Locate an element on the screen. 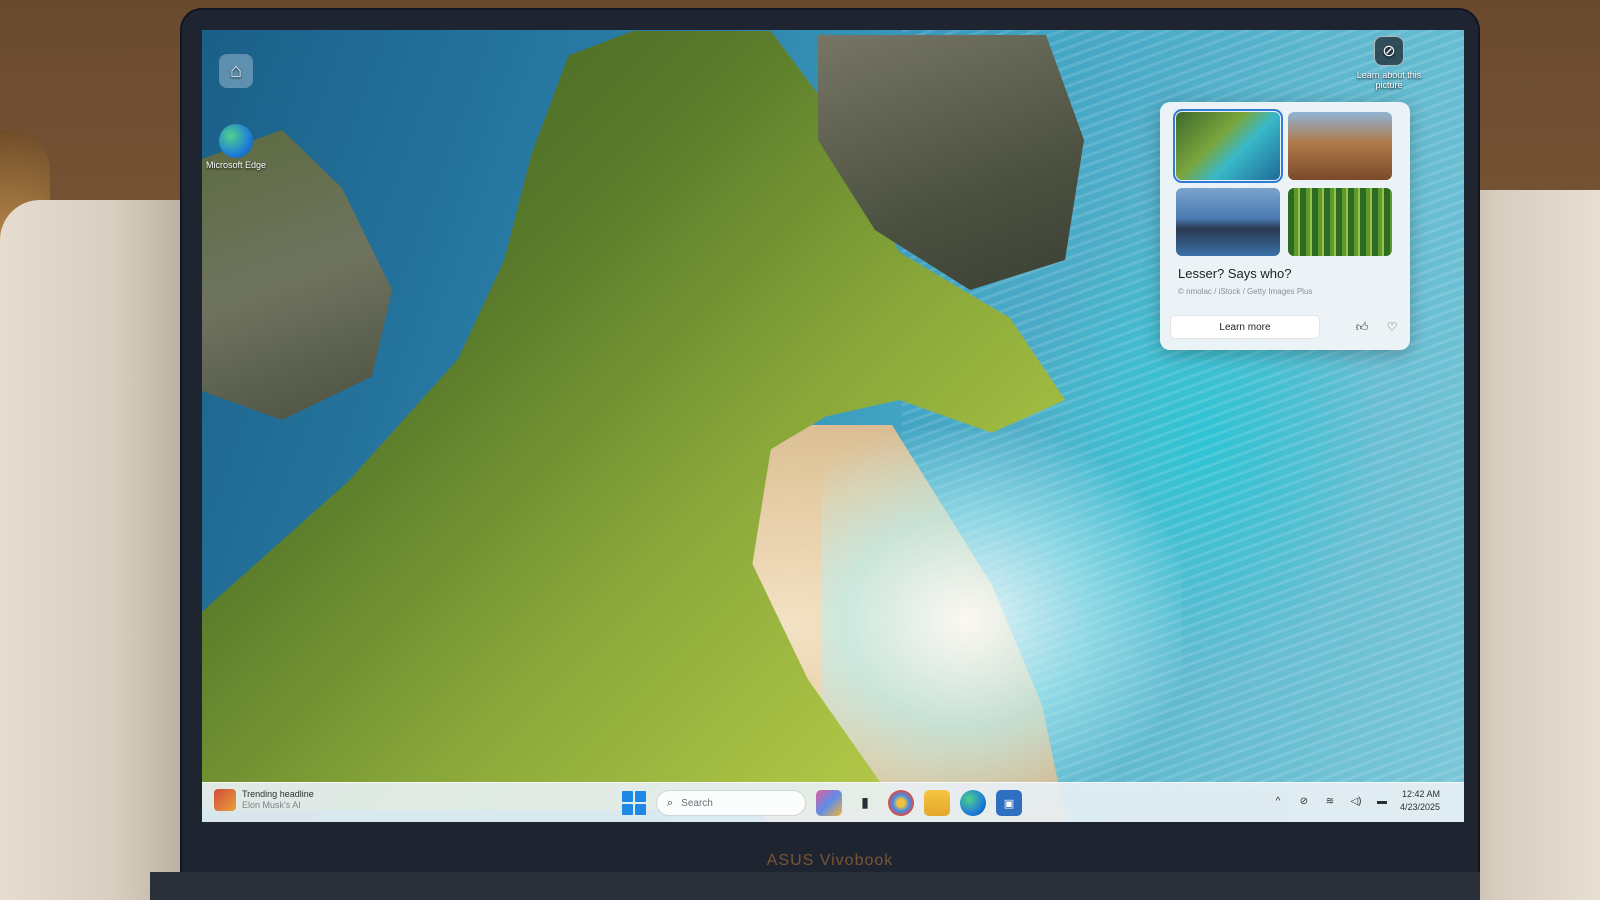  thumbnail-pier is located at coordinates (1228, 222).